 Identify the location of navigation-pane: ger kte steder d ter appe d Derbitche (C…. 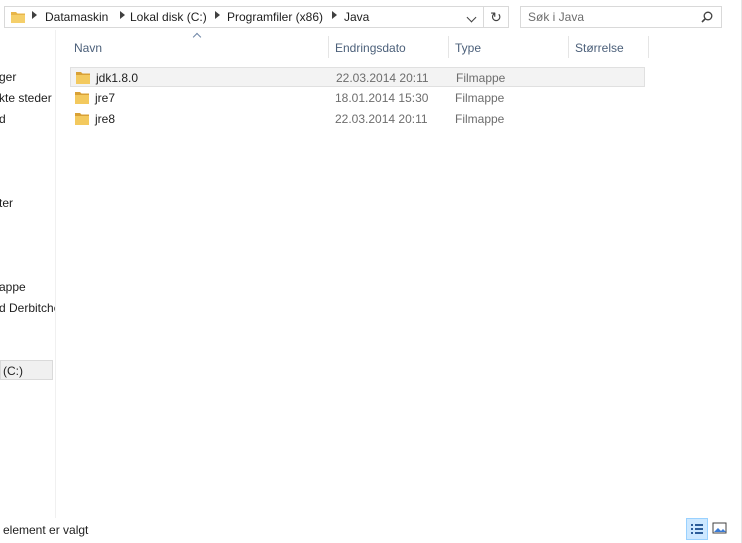
(28, 274).